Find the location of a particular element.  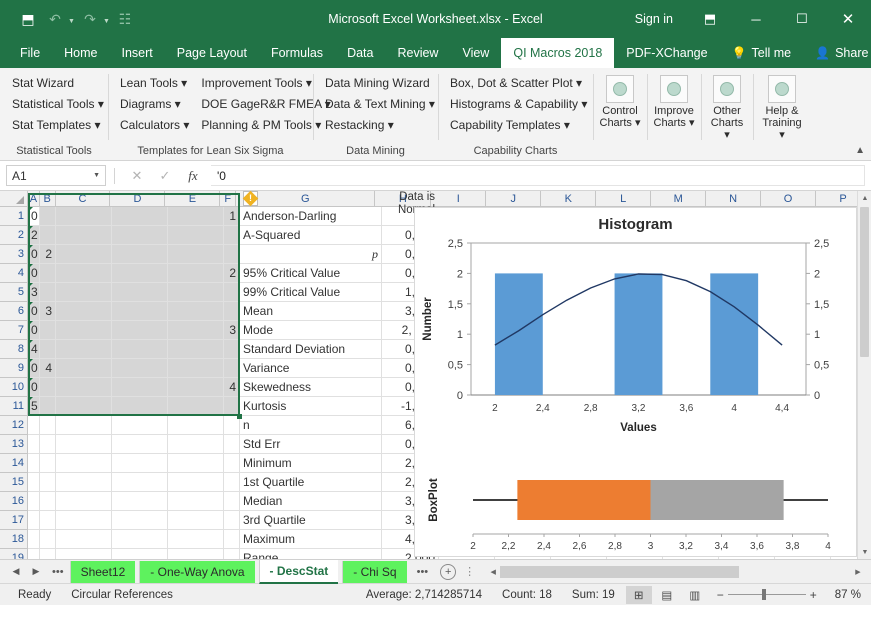

cell-E2 is located at coordinates (196, 235).